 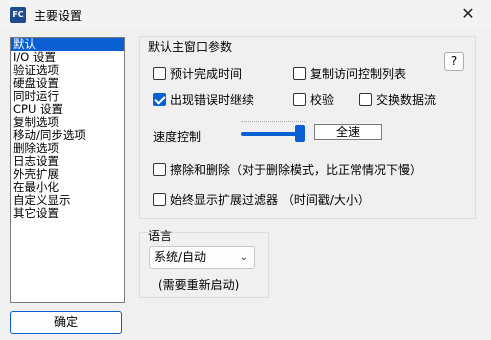 I want to click on list-item: I/O 设置, so click(x=67, y=57).